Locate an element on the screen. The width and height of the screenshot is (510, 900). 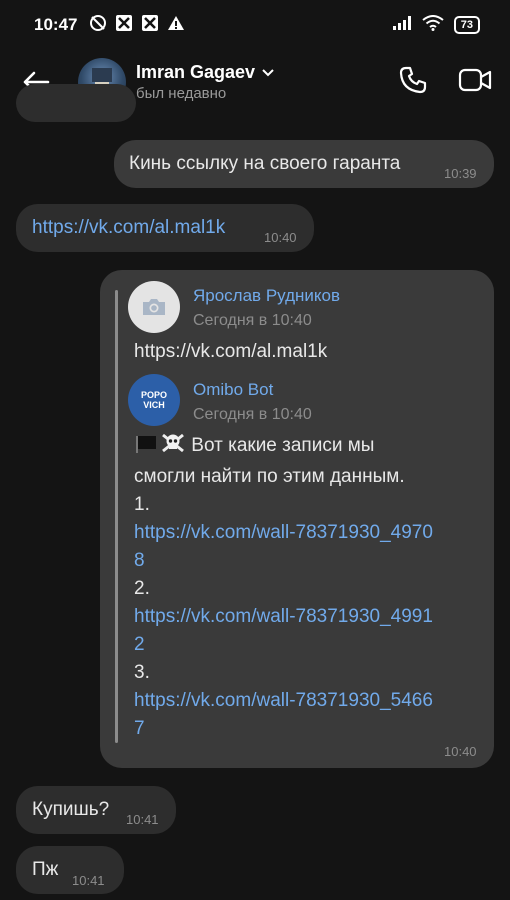
flag-icon is located at coordinates (147, 447).